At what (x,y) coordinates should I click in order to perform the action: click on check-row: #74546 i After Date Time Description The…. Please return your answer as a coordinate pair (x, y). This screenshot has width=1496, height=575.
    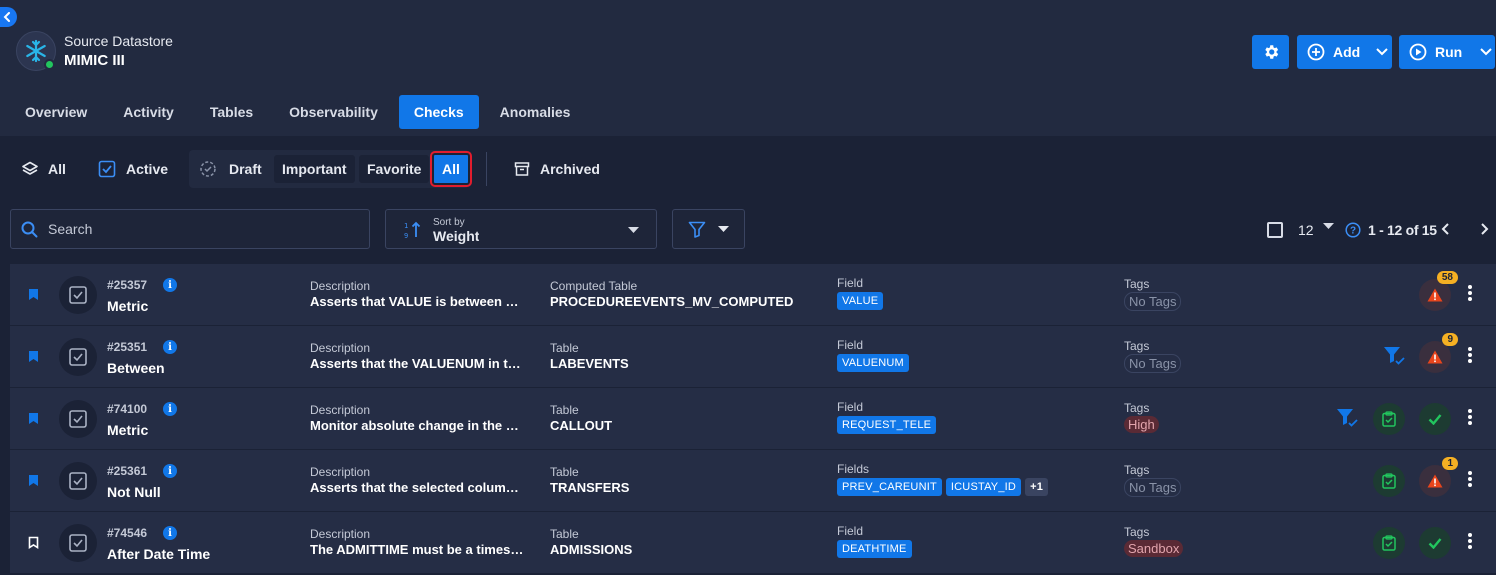
    Looking at the image, I should click on (753, 543).